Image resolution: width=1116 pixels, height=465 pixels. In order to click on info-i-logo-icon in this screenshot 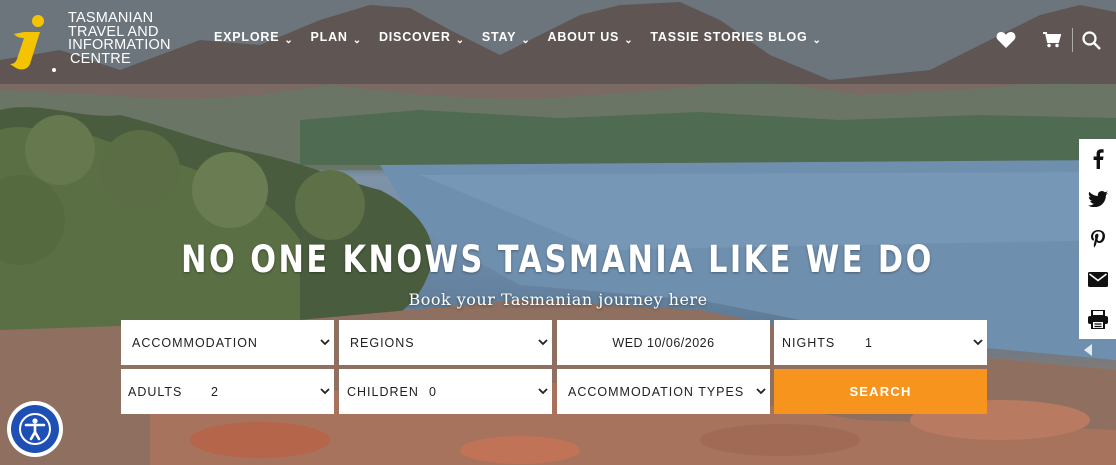, I will do `click(27, 42)`.